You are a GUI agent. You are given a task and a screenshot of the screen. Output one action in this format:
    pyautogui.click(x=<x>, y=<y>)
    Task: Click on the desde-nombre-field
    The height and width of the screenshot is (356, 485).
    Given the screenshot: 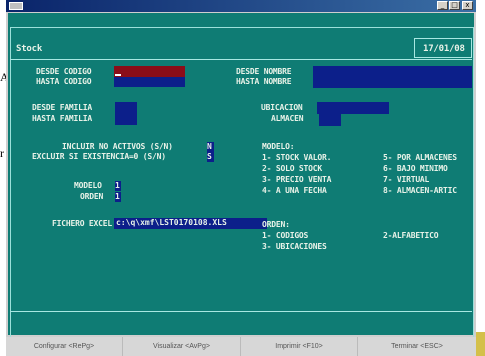 What is the action you would take?
    pyautogui.click(x=392, y=71)
    